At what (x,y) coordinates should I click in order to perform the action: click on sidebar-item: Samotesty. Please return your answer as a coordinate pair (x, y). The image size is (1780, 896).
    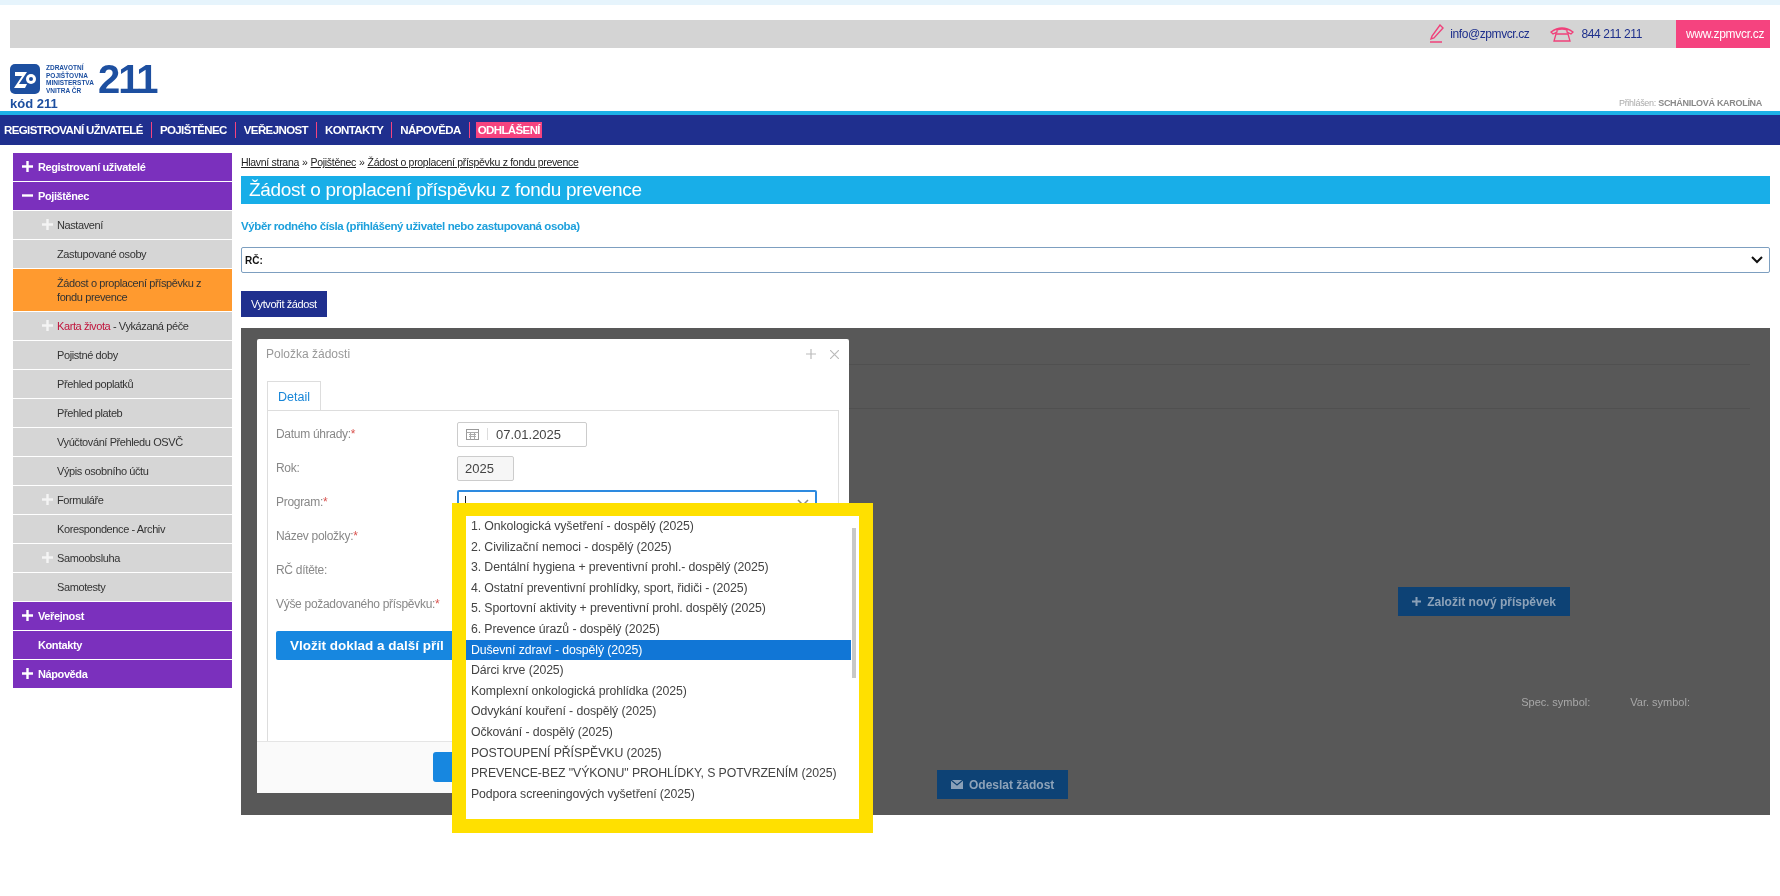
    Looking at the image, I should click on (122, 587).